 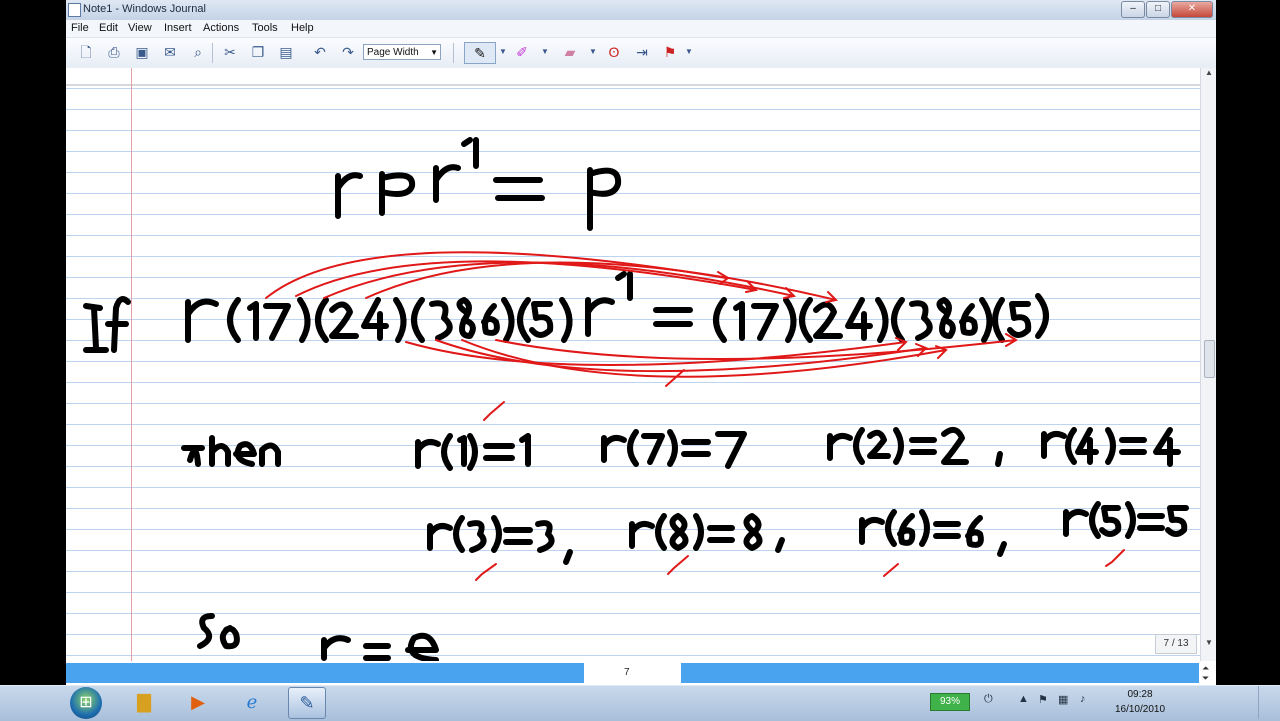 I want to click on show-hidden-icons-icon: ▲, so click(x=1023, y=699).